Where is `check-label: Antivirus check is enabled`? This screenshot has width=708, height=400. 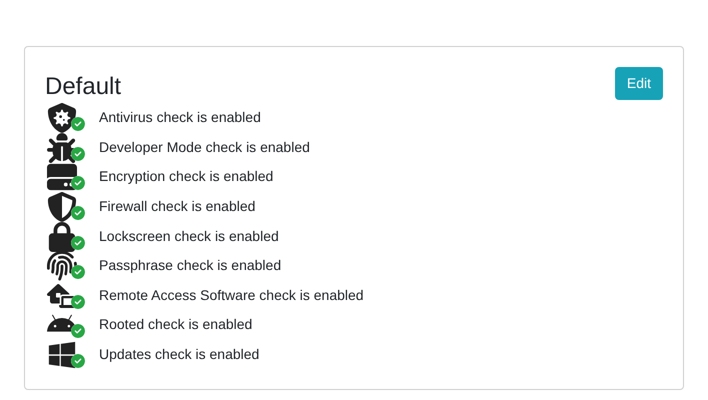 check-label: Antivirus check is enabled is located at coordinates (180, 118).